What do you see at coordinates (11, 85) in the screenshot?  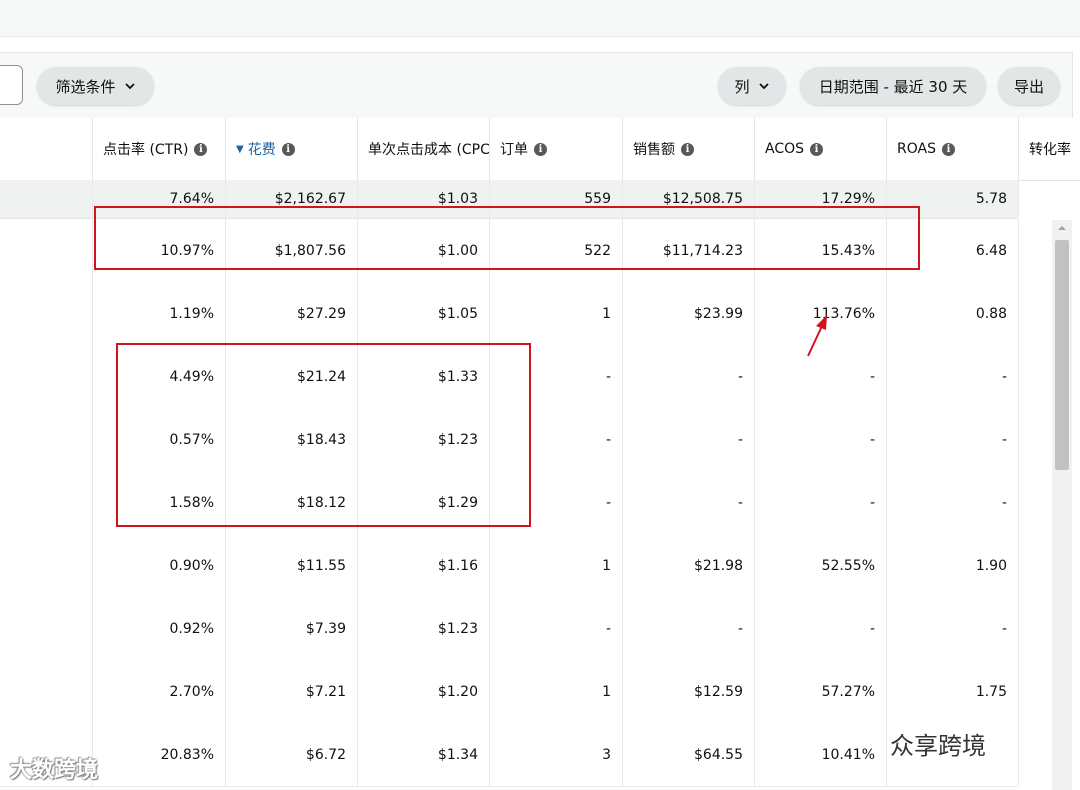 I see `search-input` at bounding box center [11, 85].